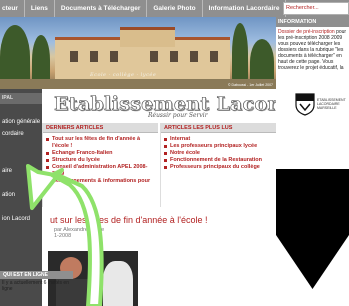 The image size is (349, 306). Describe the element at coordinates (218, 139) in the screenshot. I see `most-read-link: Internat` at that location.